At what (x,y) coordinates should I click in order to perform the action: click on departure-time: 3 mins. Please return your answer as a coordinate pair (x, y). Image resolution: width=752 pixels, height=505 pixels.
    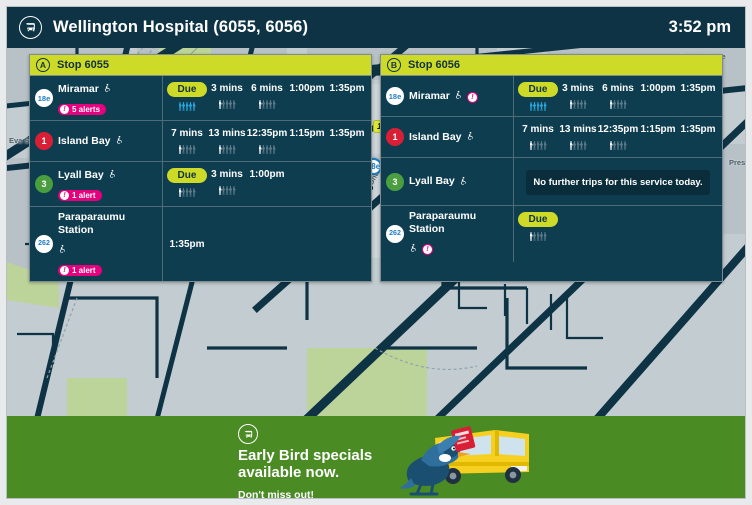
    Looking at the image, I should click on (227, 174).